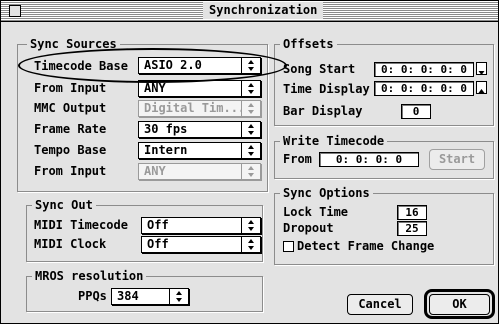  I want to click on from-input-label: From Input, so click(70, 88).